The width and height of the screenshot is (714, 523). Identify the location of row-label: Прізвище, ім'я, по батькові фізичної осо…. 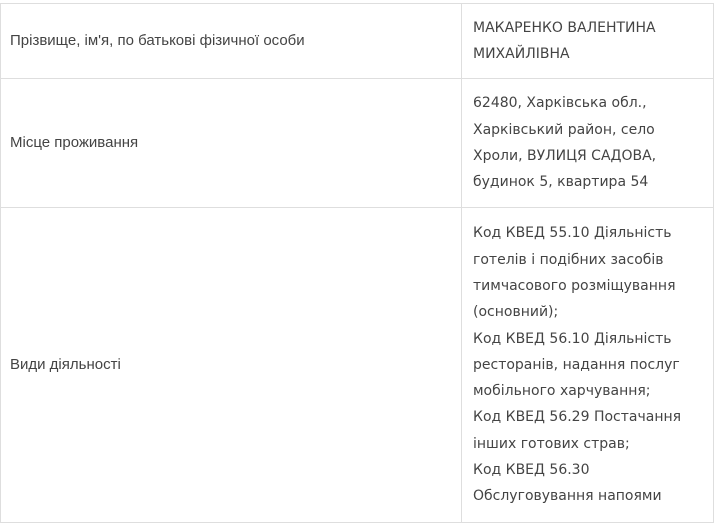
(231, 41).